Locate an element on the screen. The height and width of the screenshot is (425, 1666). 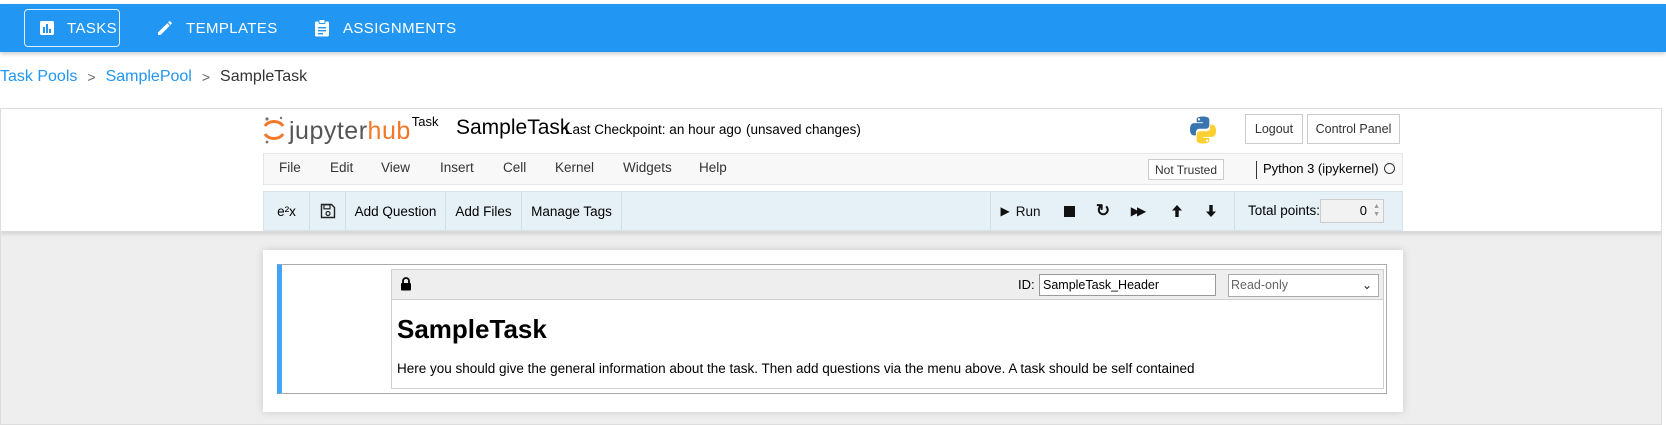
equation-button: e²x is located at coordinates (287, 211).